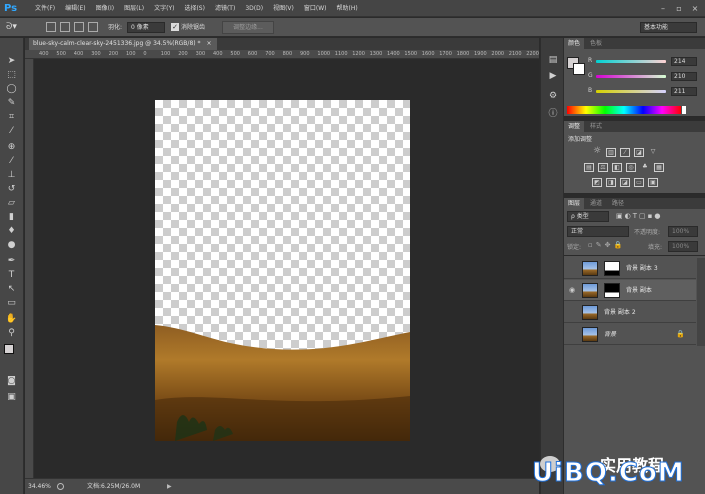 The height and width of the screenshot is (494, 705). Describe the element at coordinates (315, 8) in the screenshot. I see `menu-window: 窗口(W)` at that location.